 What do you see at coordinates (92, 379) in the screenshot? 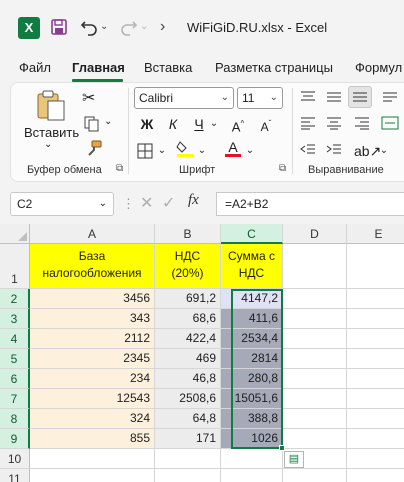
I see `cell-a6: 234` at bounding box center [92, 379].